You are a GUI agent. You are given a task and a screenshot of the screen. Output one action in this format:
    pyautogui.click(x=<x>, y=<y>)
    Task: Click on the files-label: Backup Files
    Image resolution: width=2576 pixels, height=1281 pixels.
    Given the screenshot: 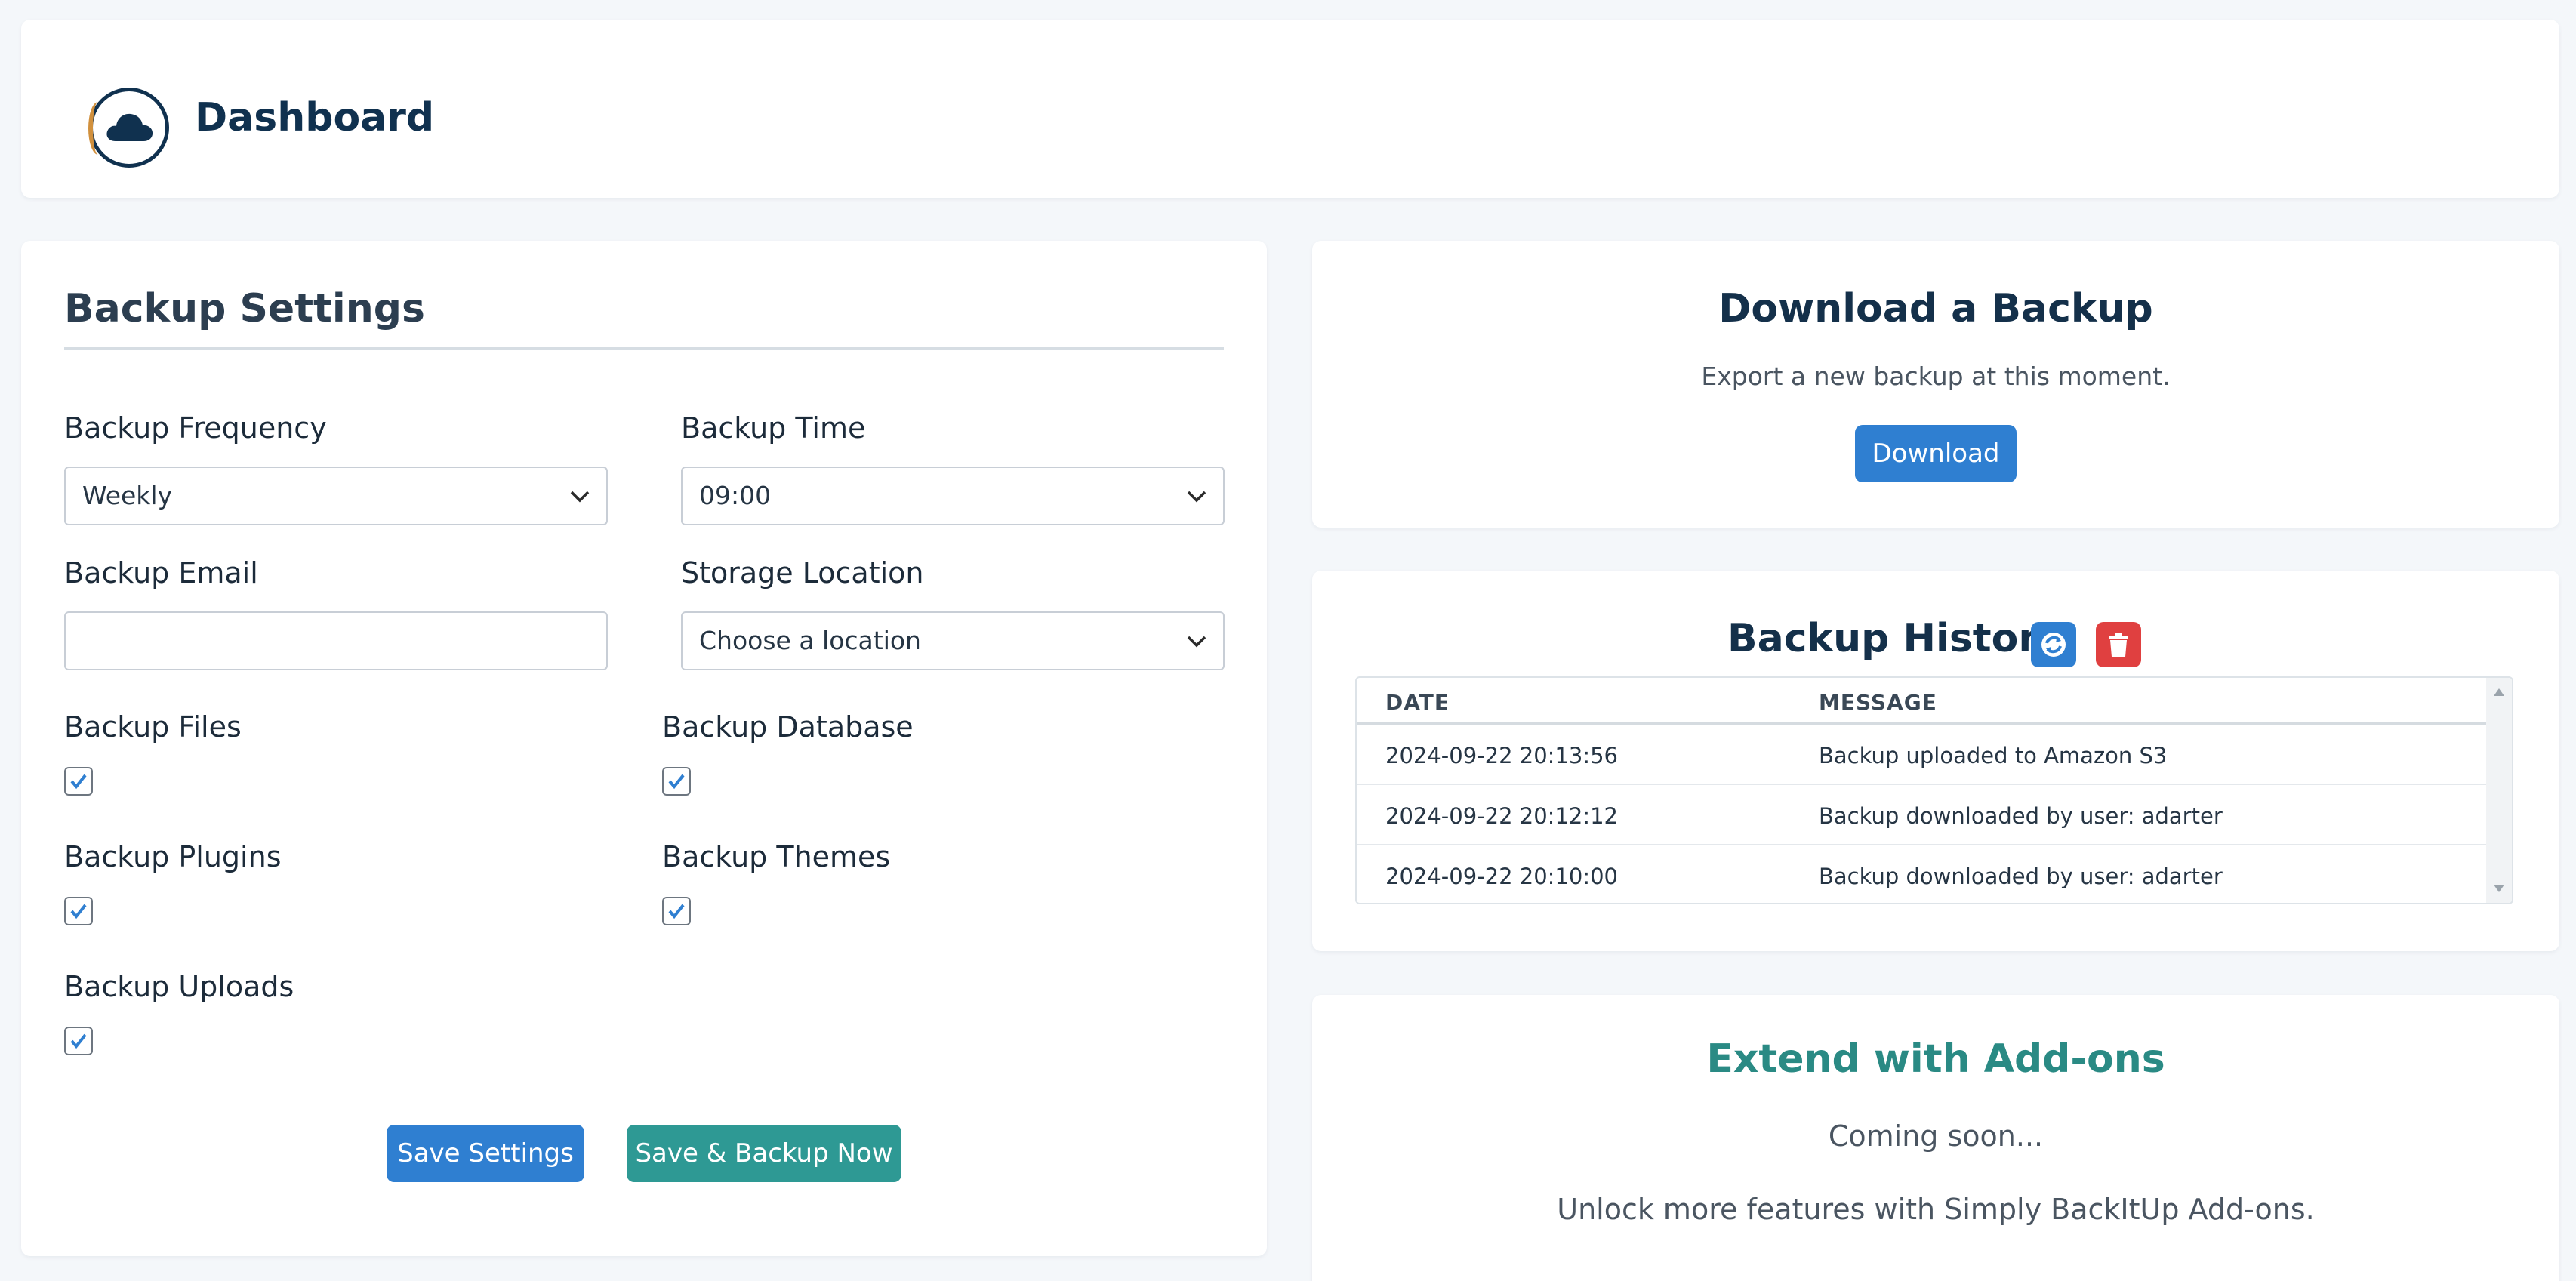 What is the action you would take?
    pyautogui.click(x=153, y=727)
    